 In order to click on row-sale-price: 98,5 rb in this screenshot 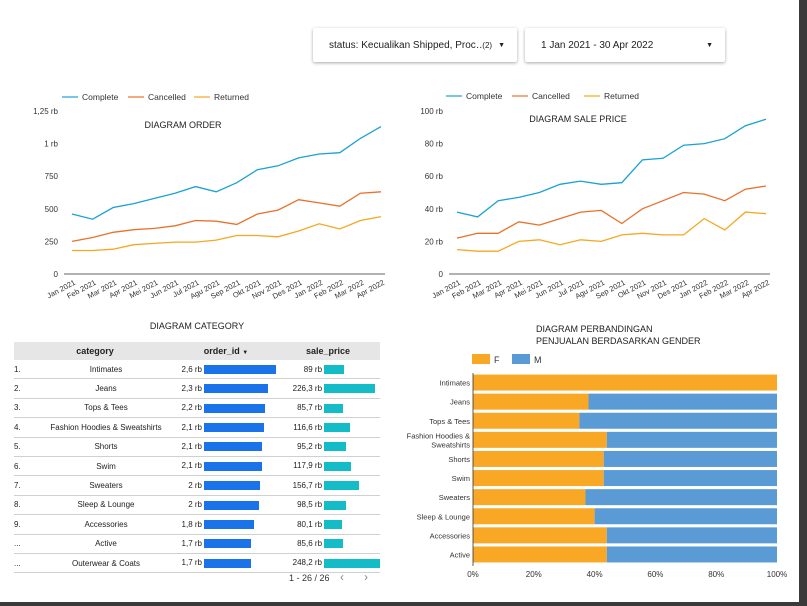, I will do `click(310, 505)`.